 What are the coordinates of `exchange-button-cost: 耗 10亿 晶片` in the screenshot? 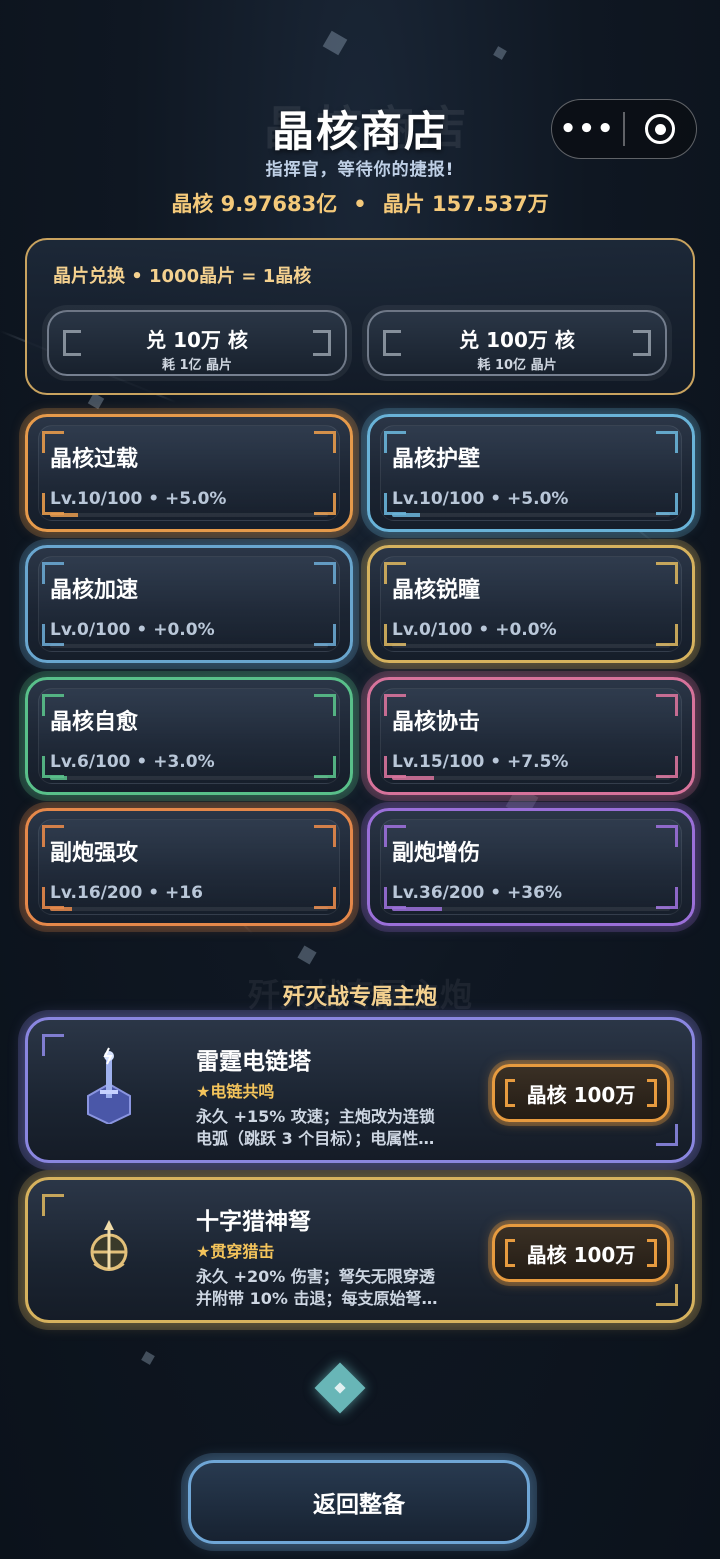 It's located at (517, 365).